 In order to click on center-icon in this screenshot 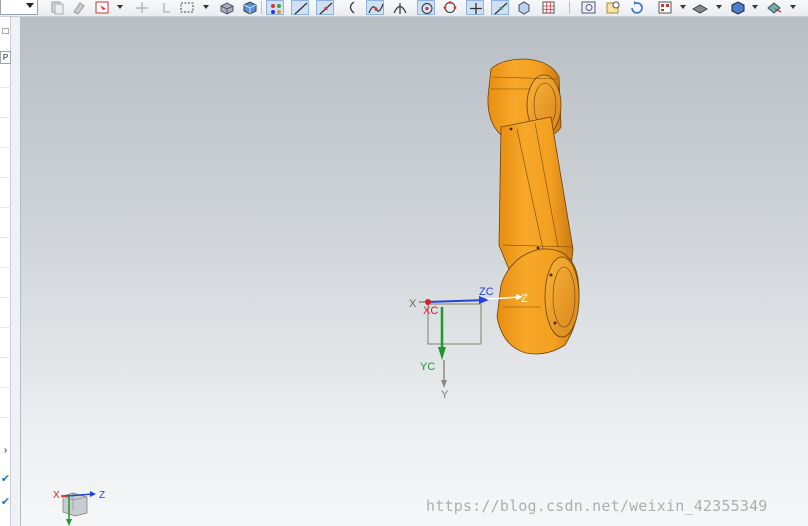, I will do `click(426, 7)`.